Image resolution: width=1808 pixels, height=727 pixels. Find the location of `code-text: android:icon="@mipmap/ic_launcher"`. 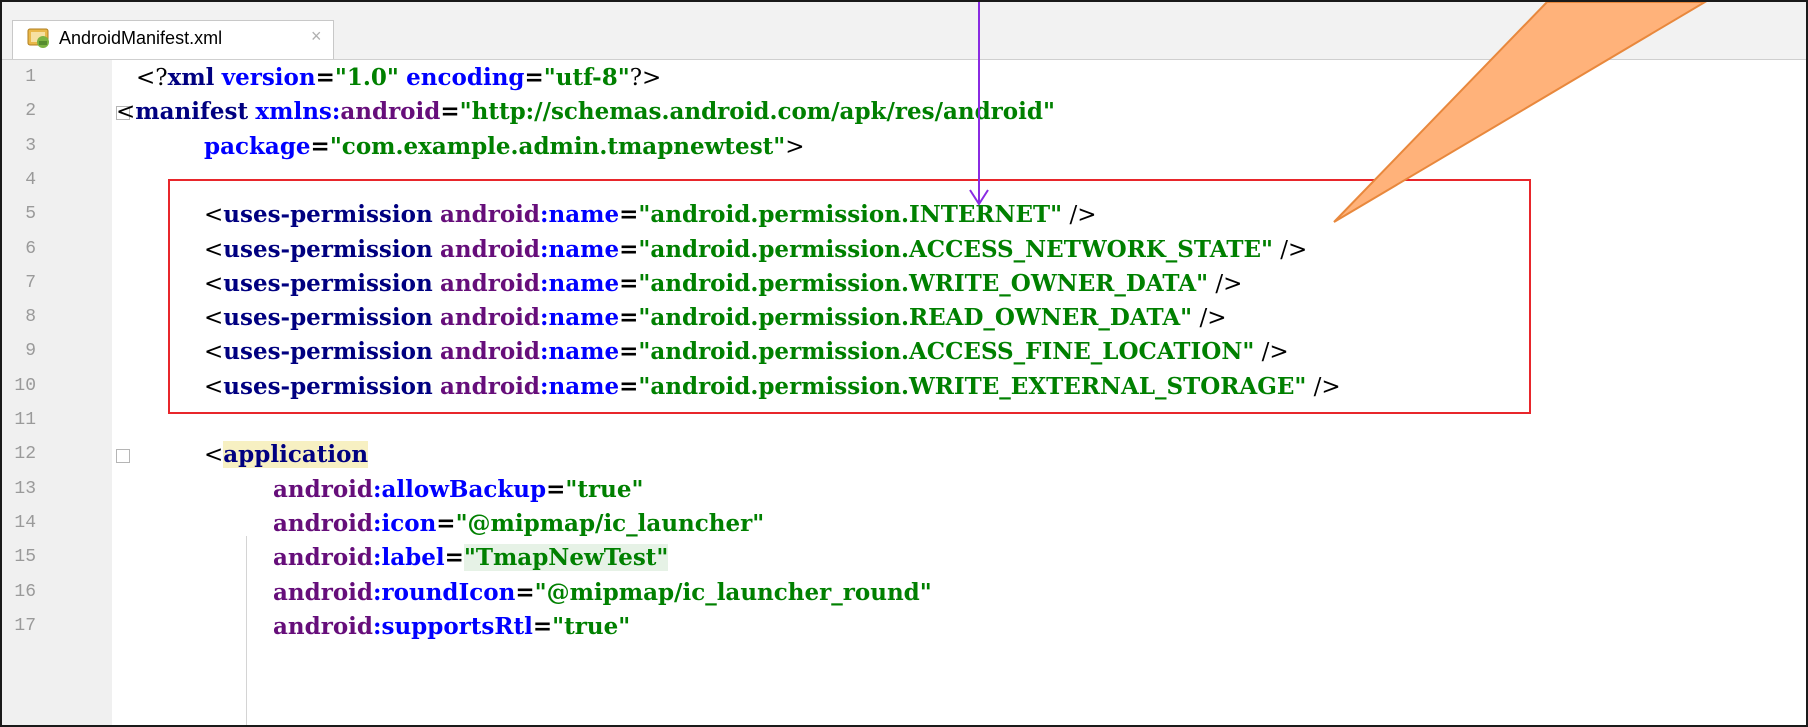

code-text: android:icon="@mipmap/ic_launcher" is located at coordinates (518, 524).